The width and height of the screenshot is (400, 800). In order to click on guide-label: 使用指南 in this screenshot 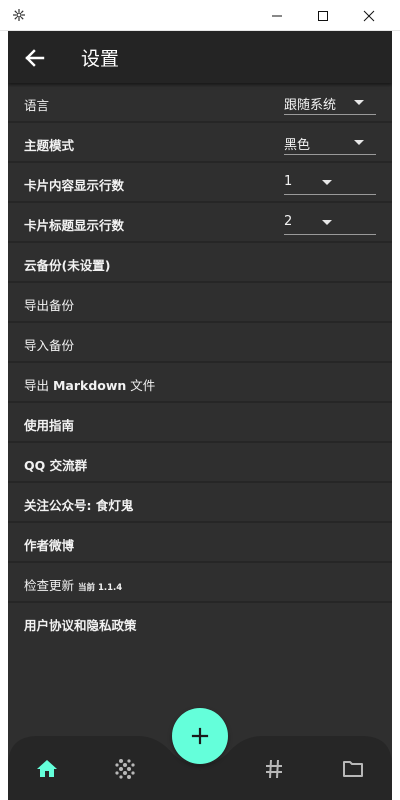, I will do `click(49, 425)`.